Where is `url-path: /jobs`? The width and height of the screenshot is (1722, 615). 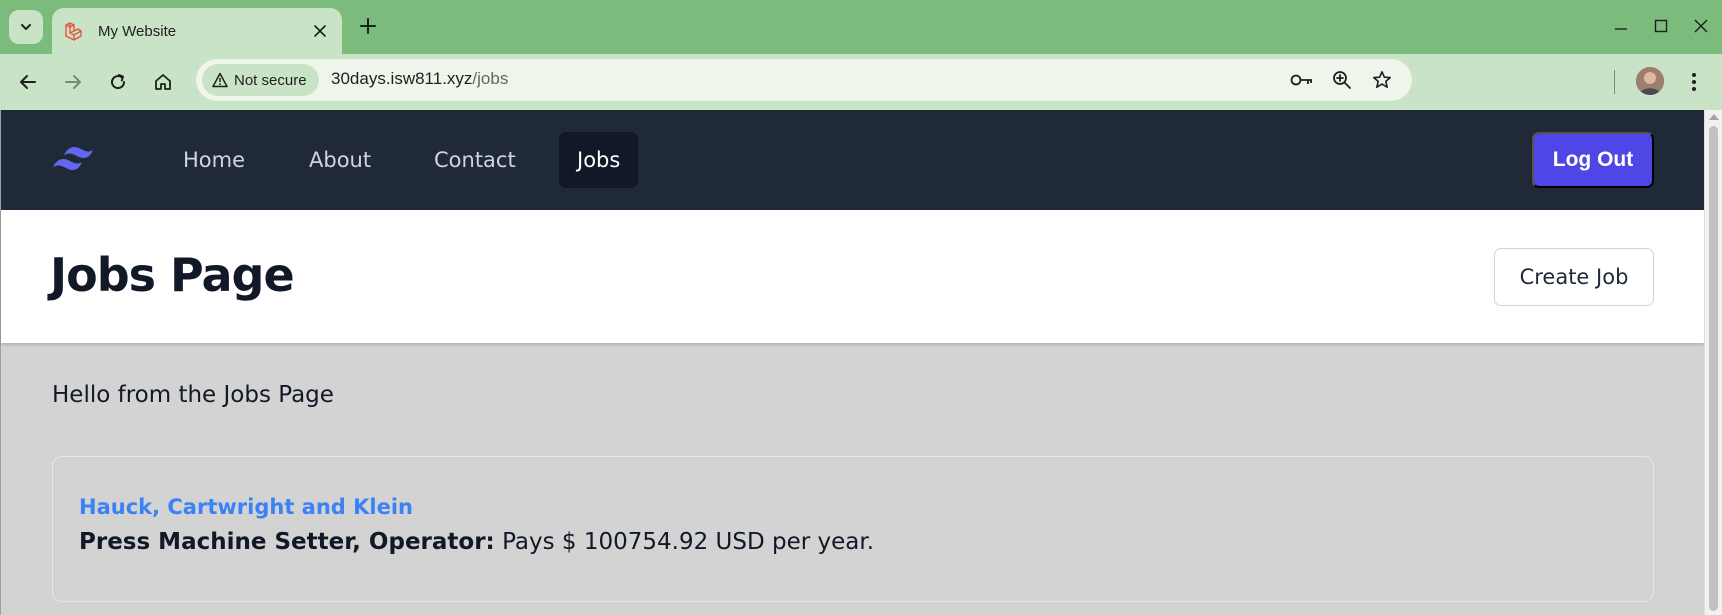
url-path: /jobs is located at coordinates (490, 78).